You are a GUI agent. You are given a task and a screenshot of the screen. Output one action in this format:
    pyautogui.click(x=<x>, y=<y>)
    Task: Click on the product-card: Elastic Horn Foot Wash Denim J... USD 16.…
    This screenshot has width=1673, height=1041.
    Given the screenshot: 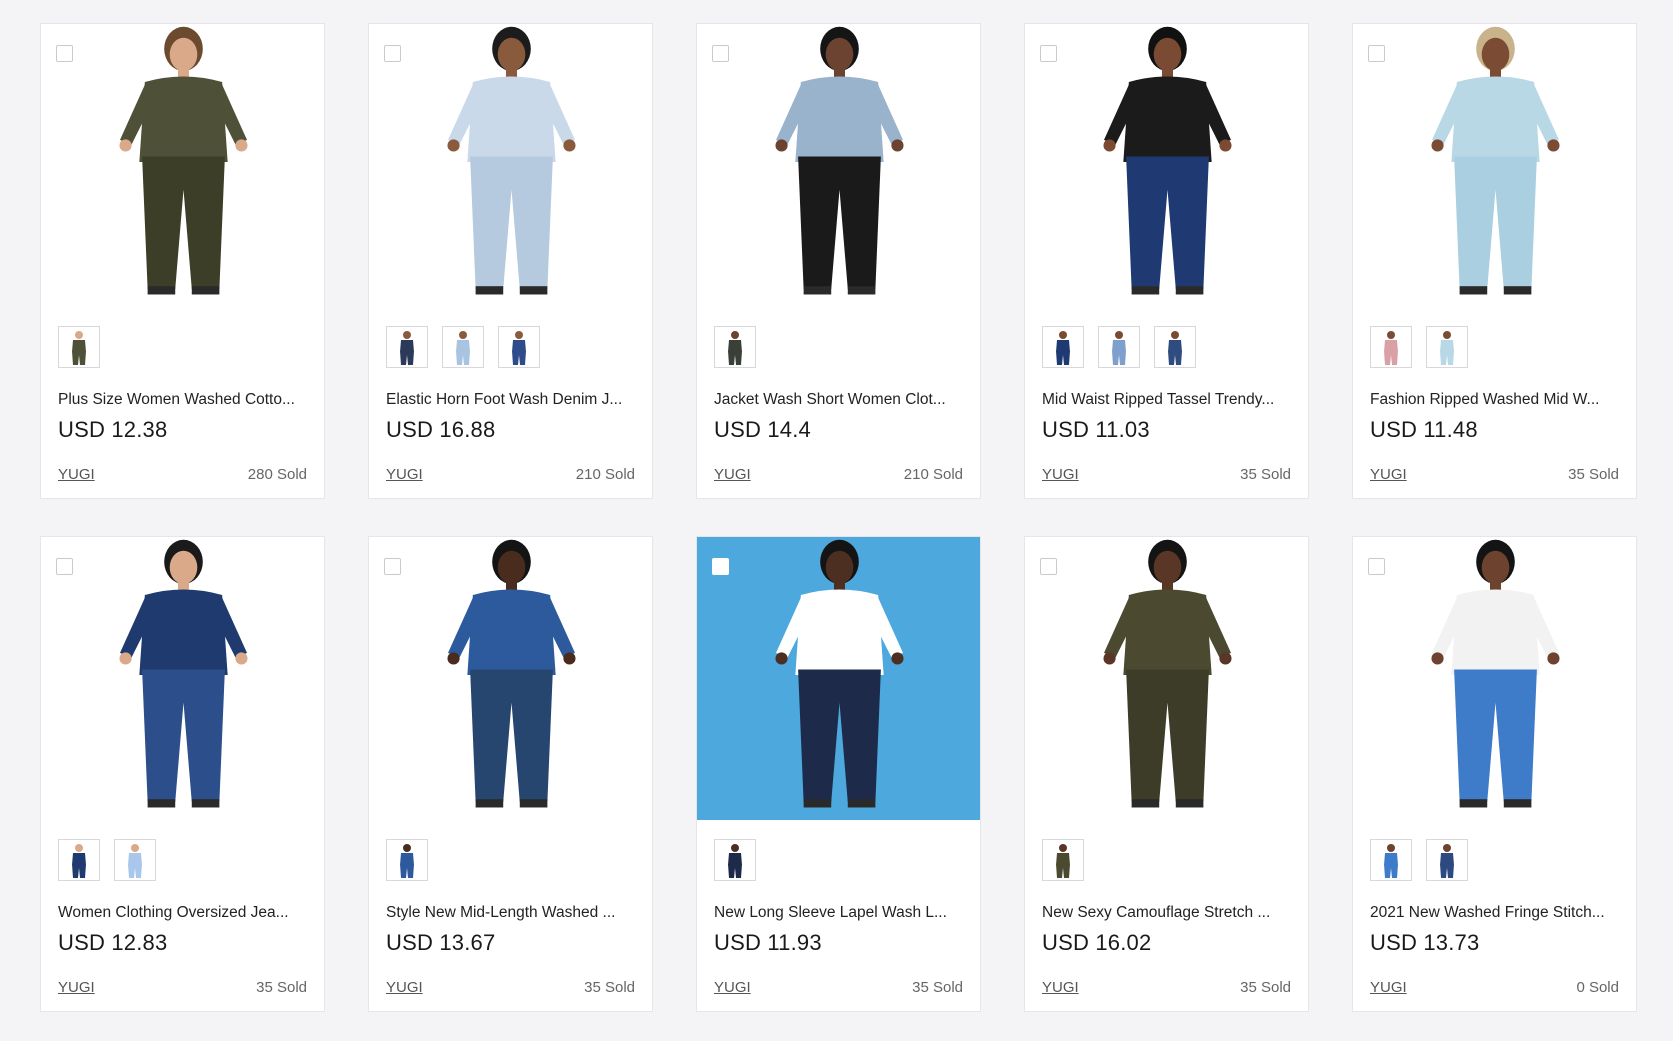 What is the action you would take?
    pyautogui.click(x=510, y=261)
    